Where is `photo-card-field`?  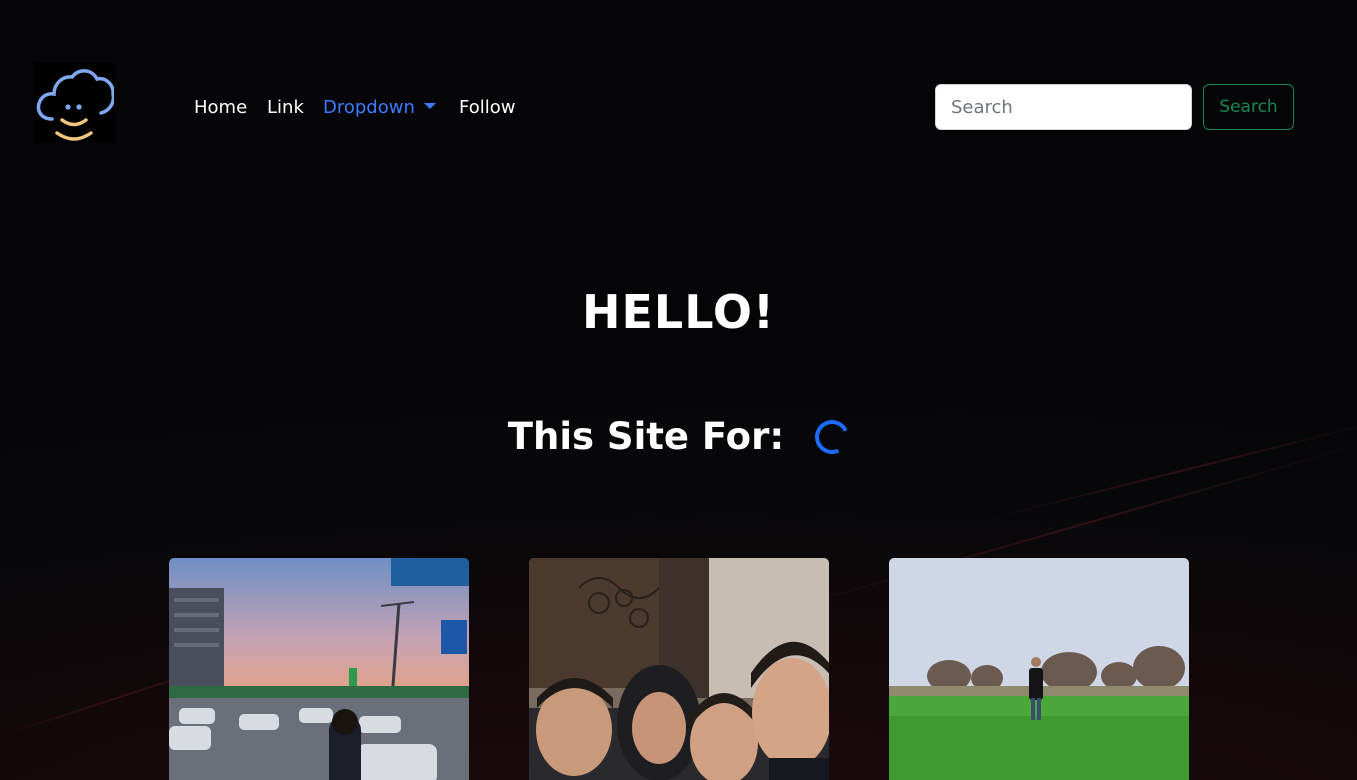 photo-card-field is located at coordinates (1039, 669).